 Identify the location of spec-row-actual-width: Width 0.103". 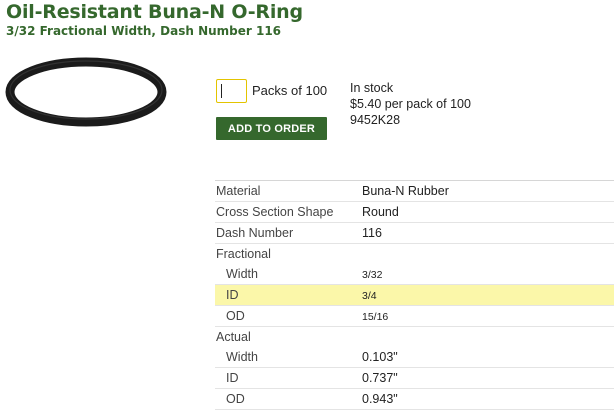
(414, 357).